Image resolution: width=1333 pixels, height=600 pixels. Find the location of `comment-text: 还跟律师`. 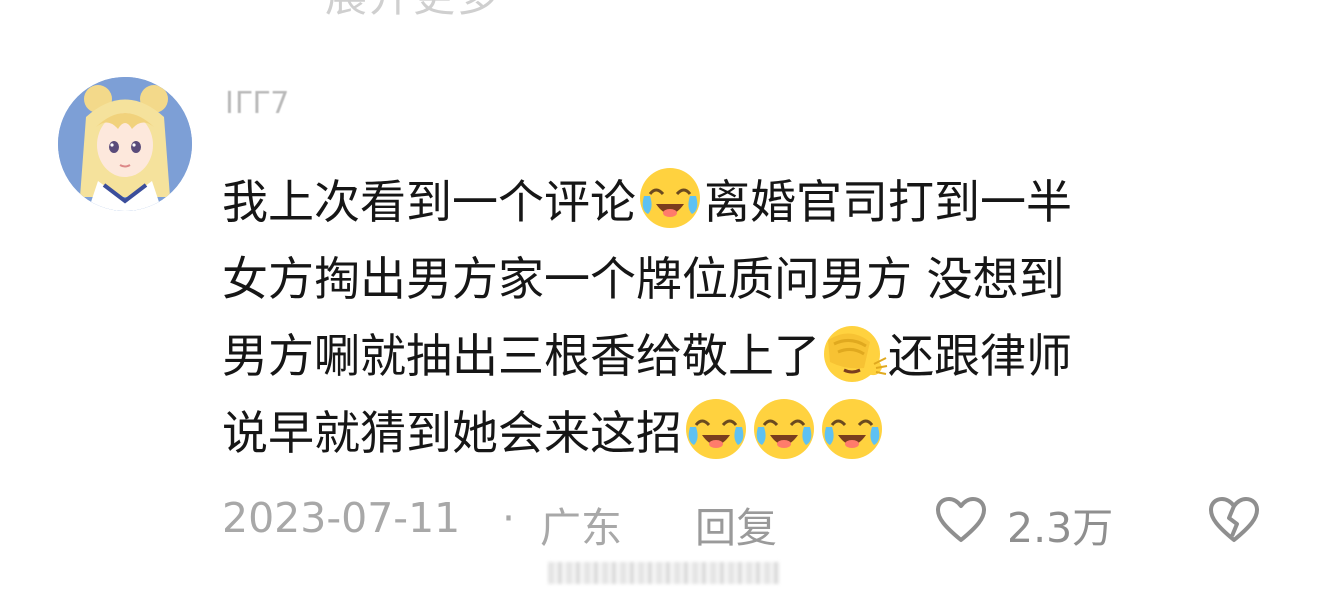

comment-text: 还跟律师 is located at coordinates (980, 356).